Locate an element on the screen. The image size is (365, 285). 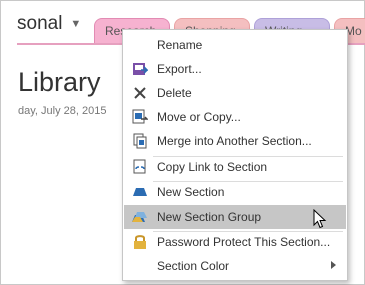
mouse-pointer-icon is located at coordinates (320, 221).